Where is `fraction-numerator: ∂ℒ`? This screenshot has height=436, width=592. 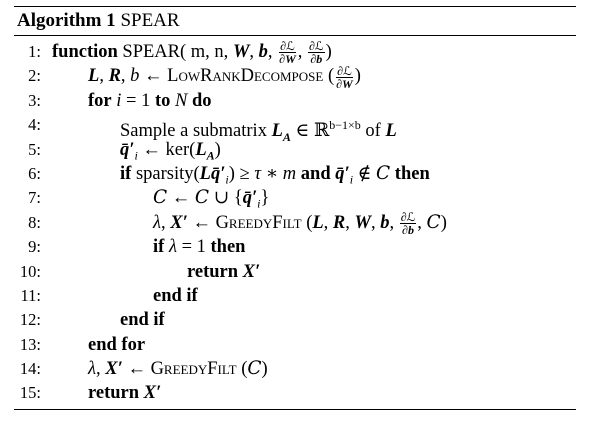 fraction-numerator: ∂ℒ is located at coordinates (344, 70).